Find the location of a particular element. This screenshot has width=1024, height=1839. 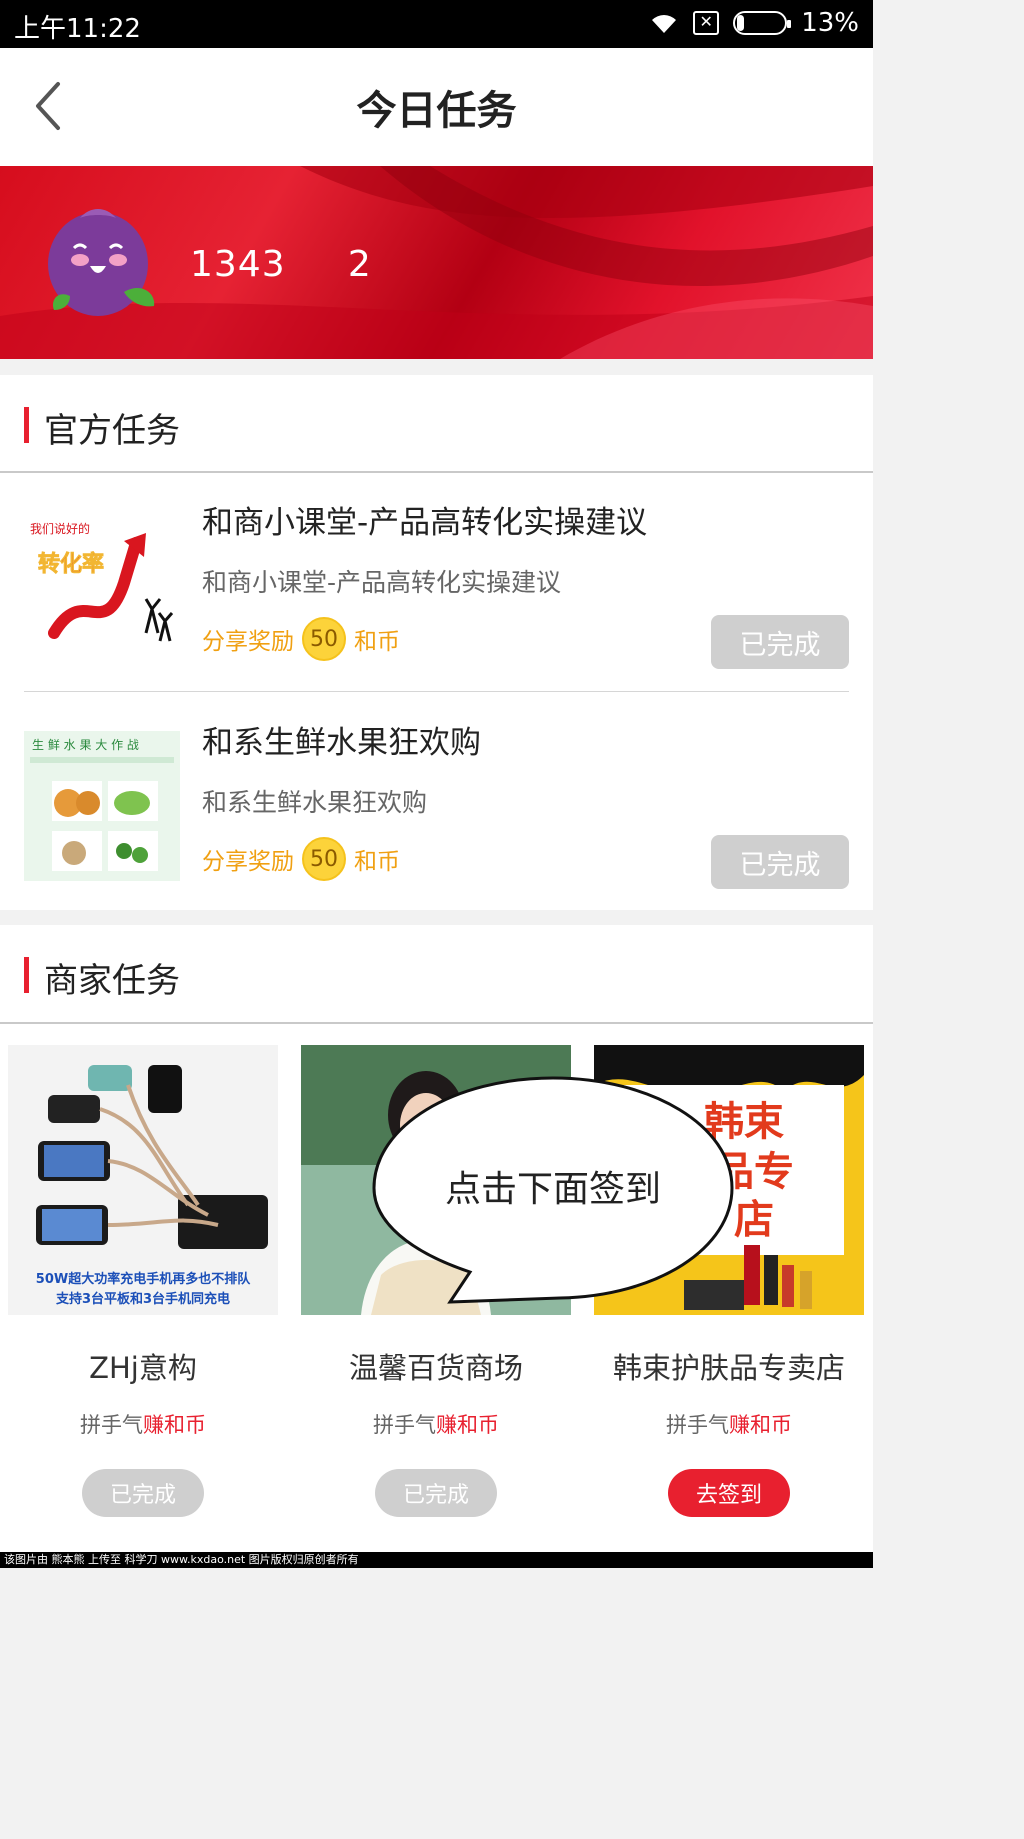

no-sim-icon: ✕ is located at coordinates (706, 23).